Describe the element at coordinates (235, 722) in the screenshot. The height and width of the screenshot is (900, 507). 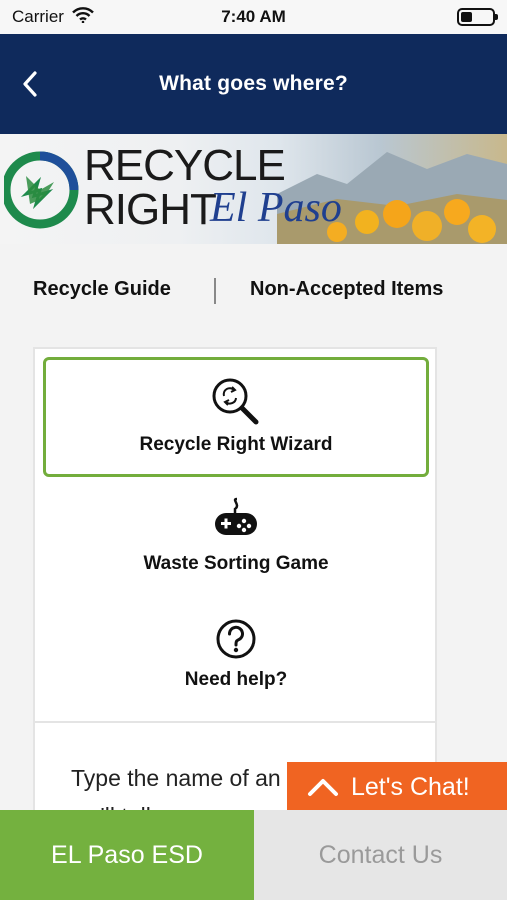
I see `card-divider` at that location.